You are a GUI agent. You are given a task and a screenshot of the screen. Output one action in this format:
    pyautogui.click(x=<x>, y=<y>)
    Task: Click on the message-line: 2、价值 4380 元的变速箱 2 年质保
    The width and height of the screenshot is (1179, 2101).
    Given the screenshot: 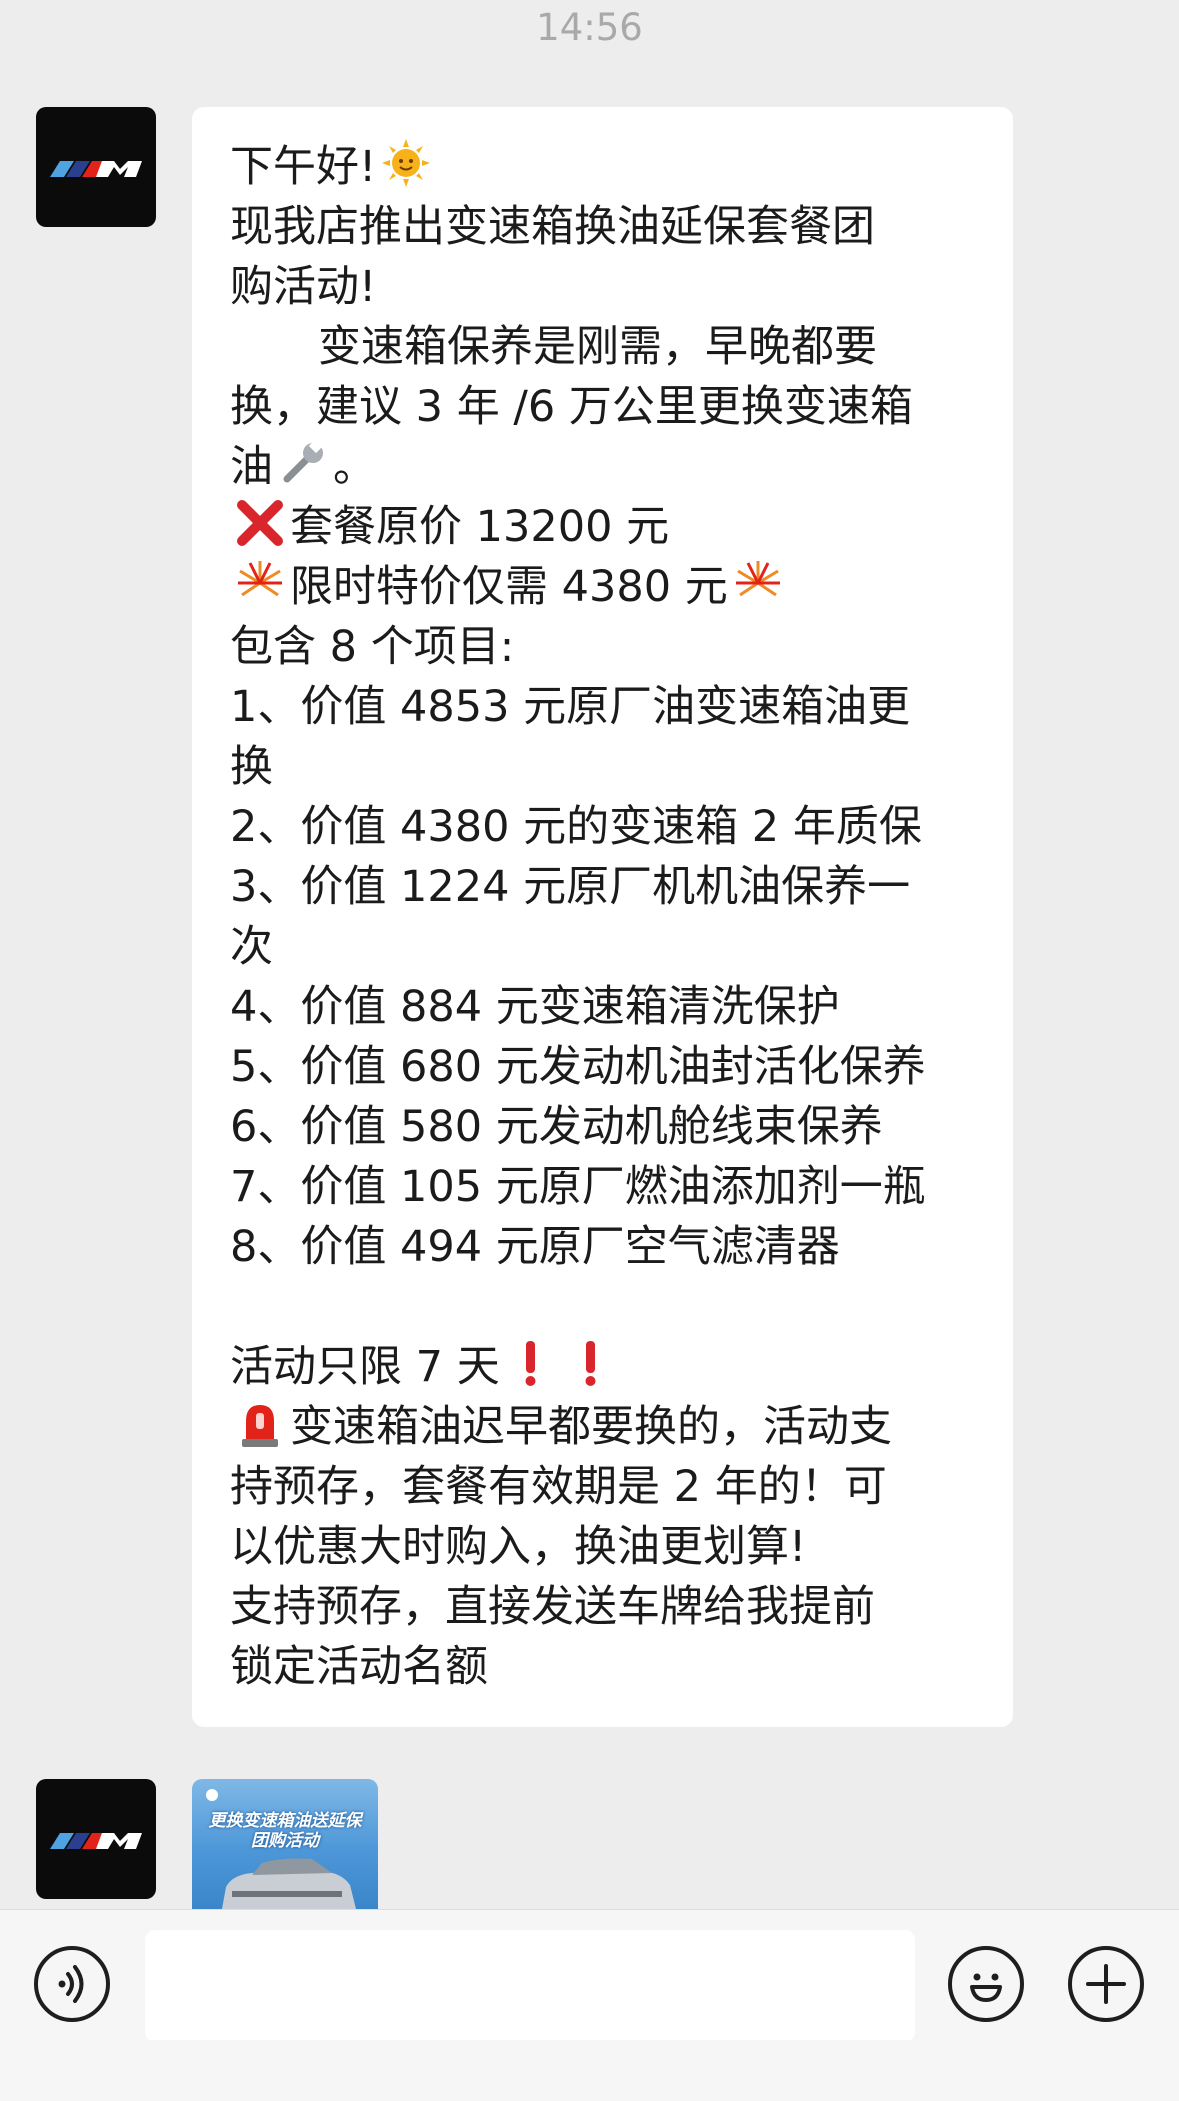 What is the action you would take?
    pyautogui.click(x=576, y=827)
    